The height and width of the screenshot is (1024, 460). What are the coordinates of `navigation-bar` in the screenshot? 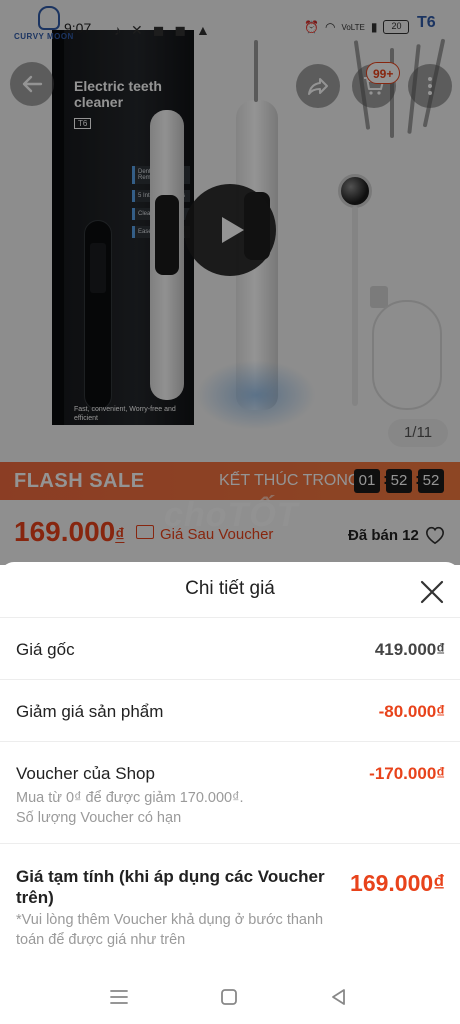 It's located at (230, 997).